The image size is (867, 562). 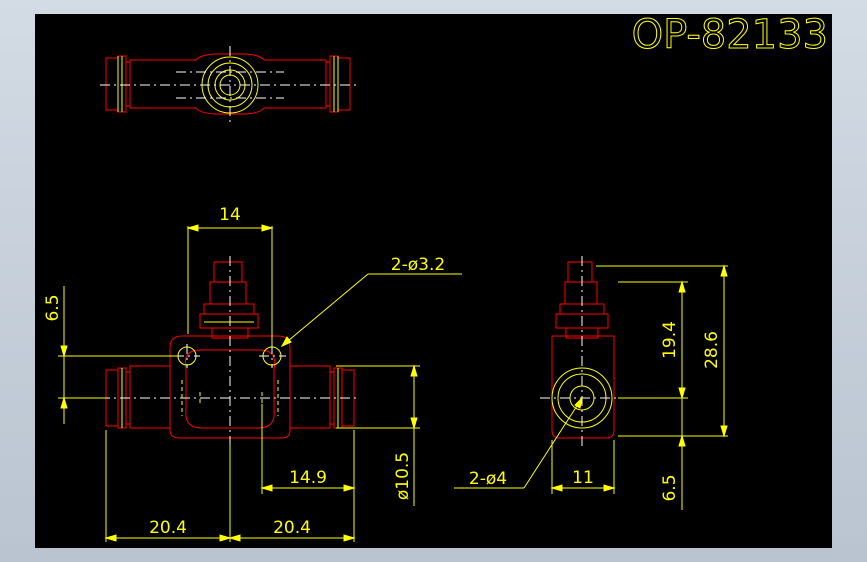 What do you see at coordinates (730, 35) in the screenshot?
I see `drawing-title: OP-82133` at bounding box center [730, 35].